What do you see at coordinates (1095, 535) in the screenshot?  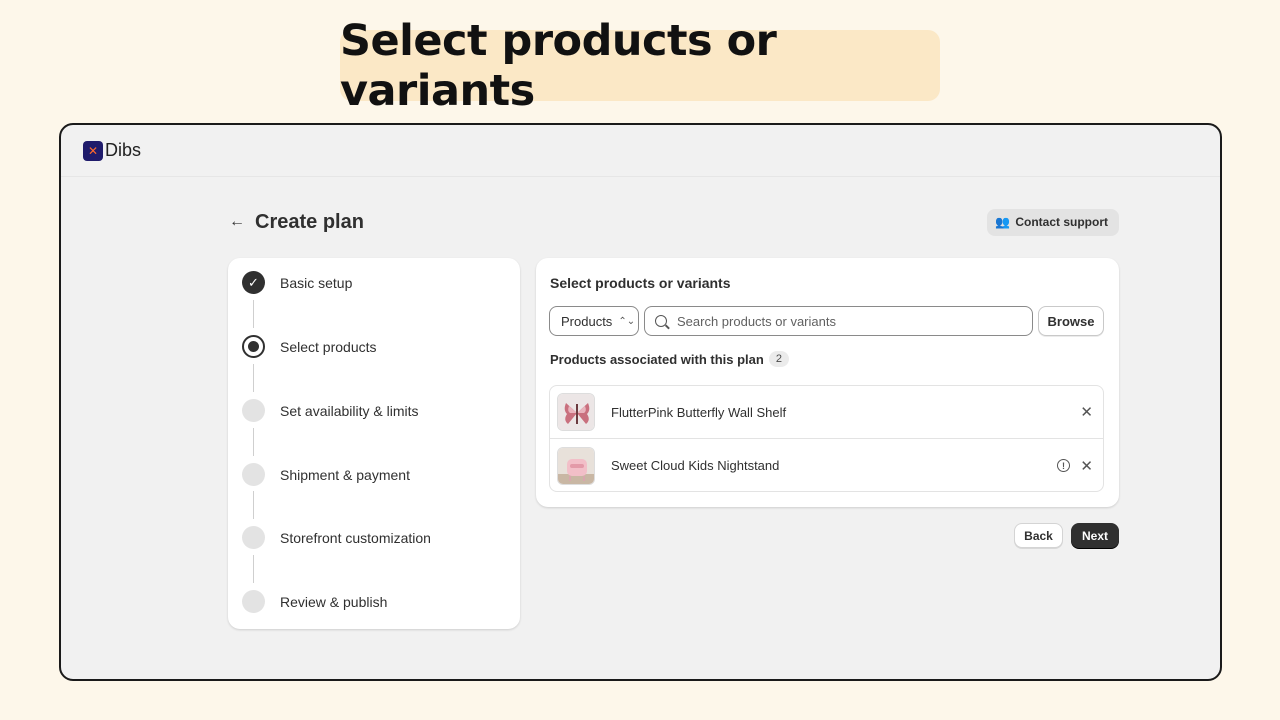 I see `next-button: Next` at bounding box center [1095, 535].